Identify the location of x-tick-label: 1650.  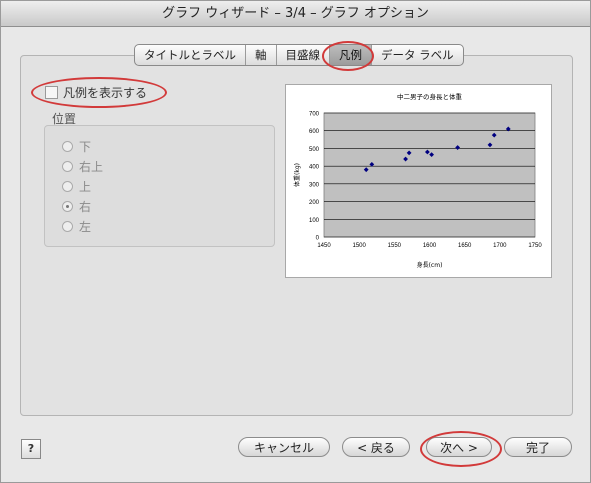
(465, 246).